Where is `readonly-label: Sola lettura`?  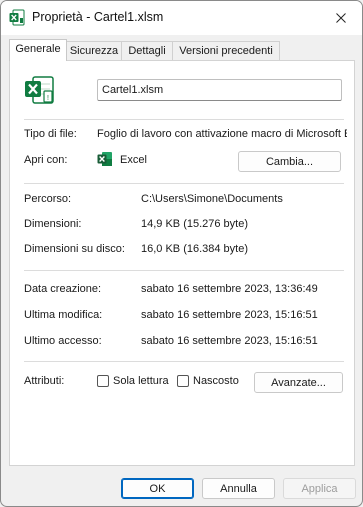 readonly-label: Sola lettura is located at coordinates (141, 381).